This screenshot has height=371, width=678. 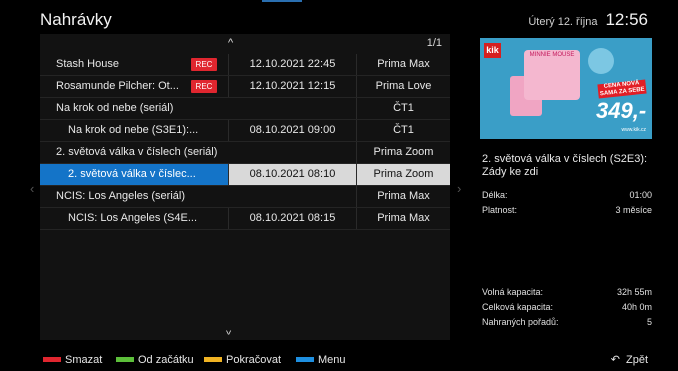 What do you see at coordinates (245, 109) in the screenshot?
I see `series-row: Na krok od nebe (seriál) ČT1` at bounding box center [245, 109].